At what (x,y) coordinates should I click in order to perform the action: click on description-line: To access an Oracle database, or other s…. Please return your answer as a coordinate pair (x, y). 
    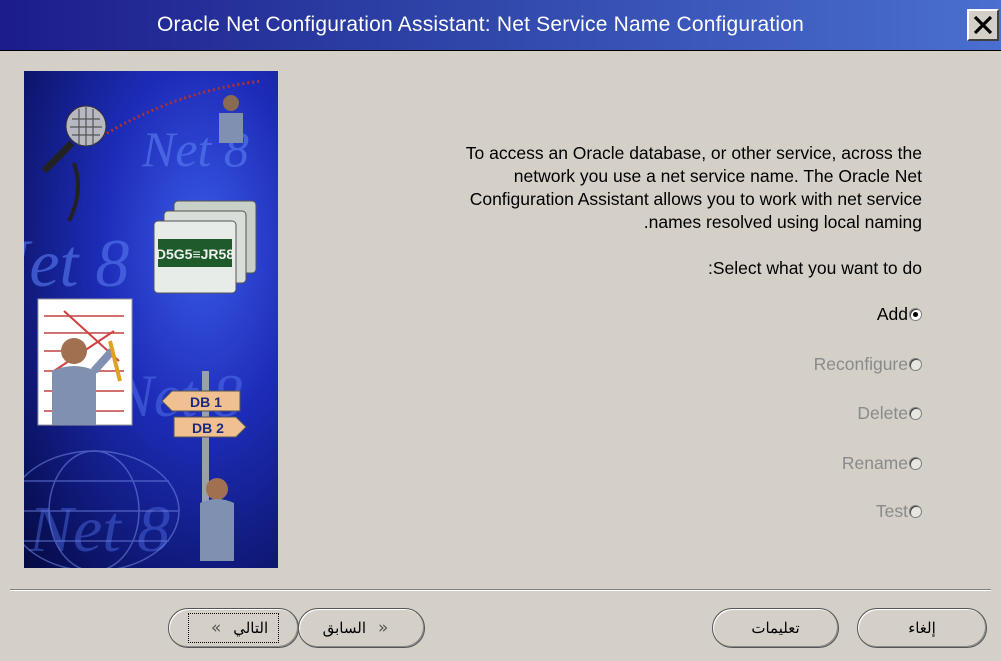
    Looking at the image, I should click on (693, 153).